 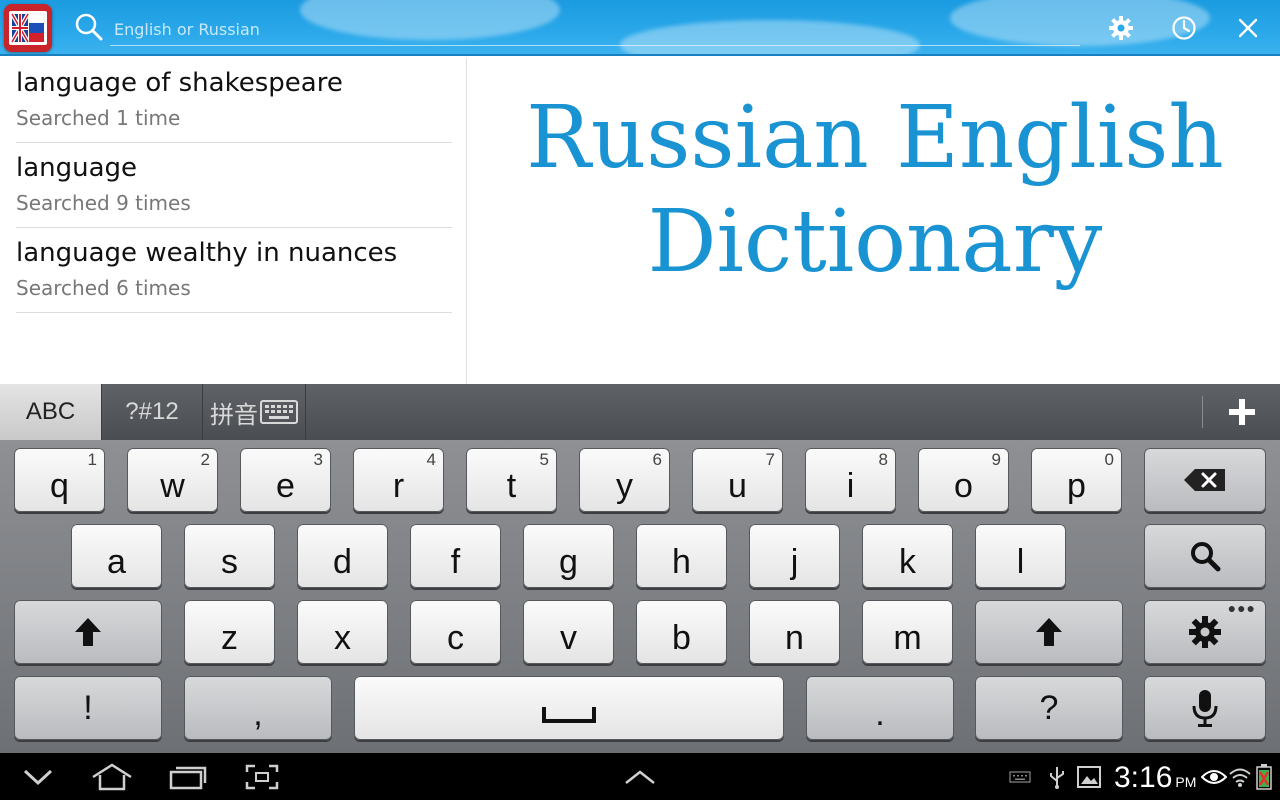 What do you see at coordinates (77, 168) in the screenshot?
I see `history-term: language` at bounding box center [77, 168].